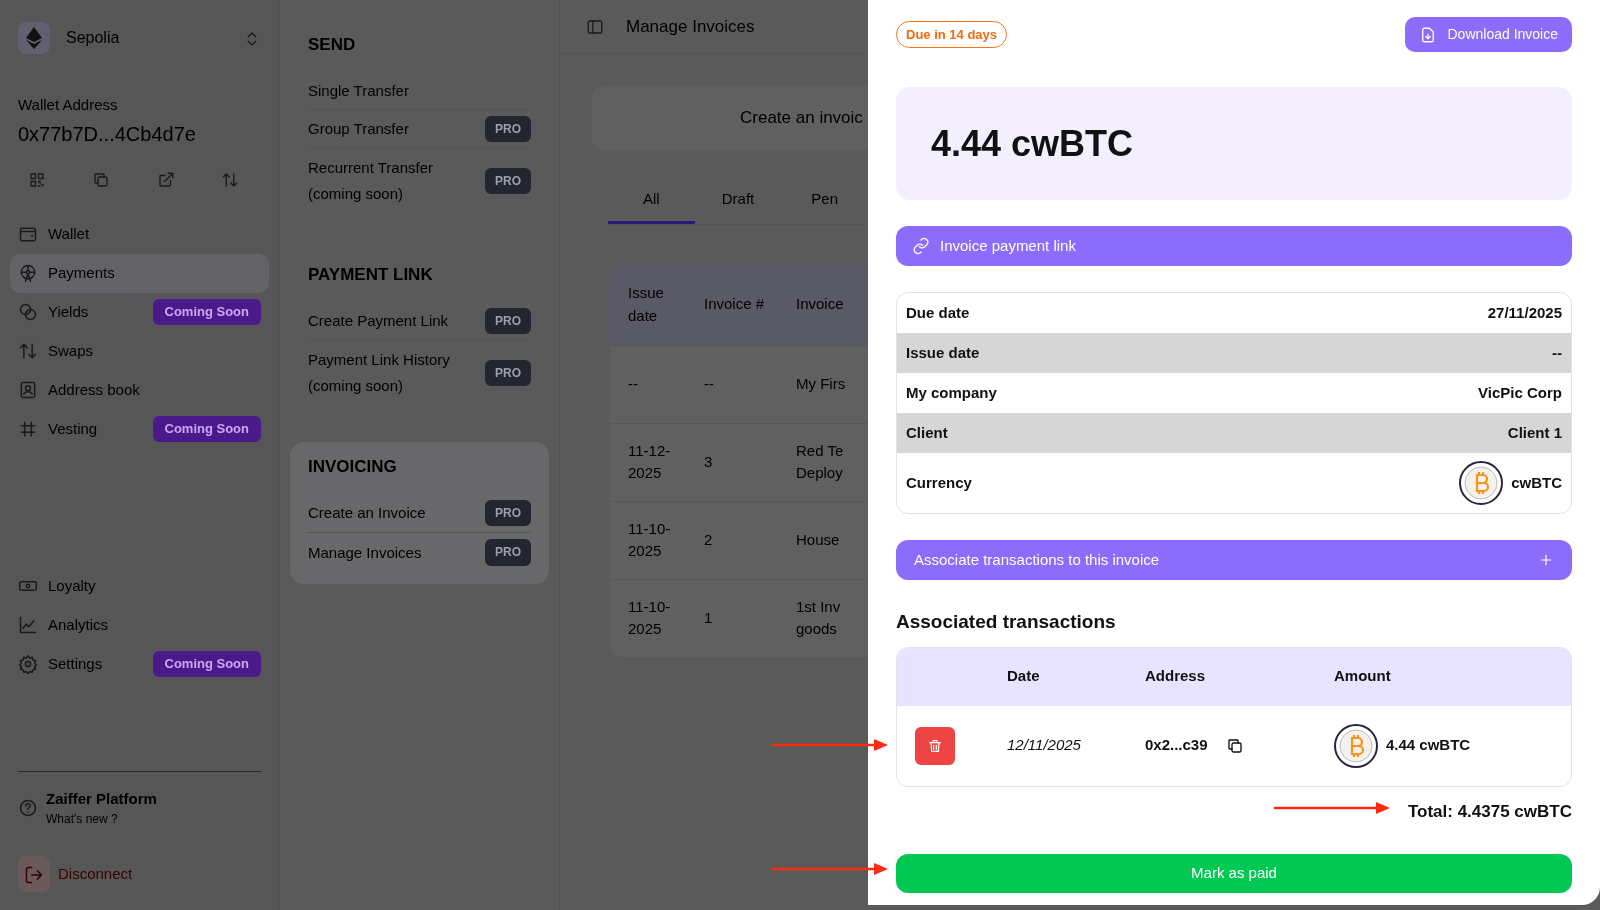 This screenshot has width=1600, height=910. I want to click on contact-book-icon, so click(28, 390).